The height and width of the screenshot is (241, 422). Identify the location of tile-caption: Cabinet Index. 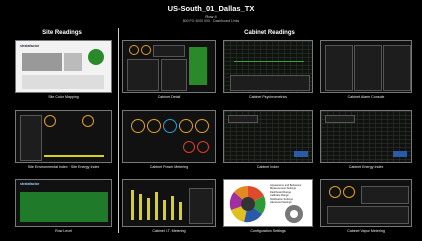
(268, 167).